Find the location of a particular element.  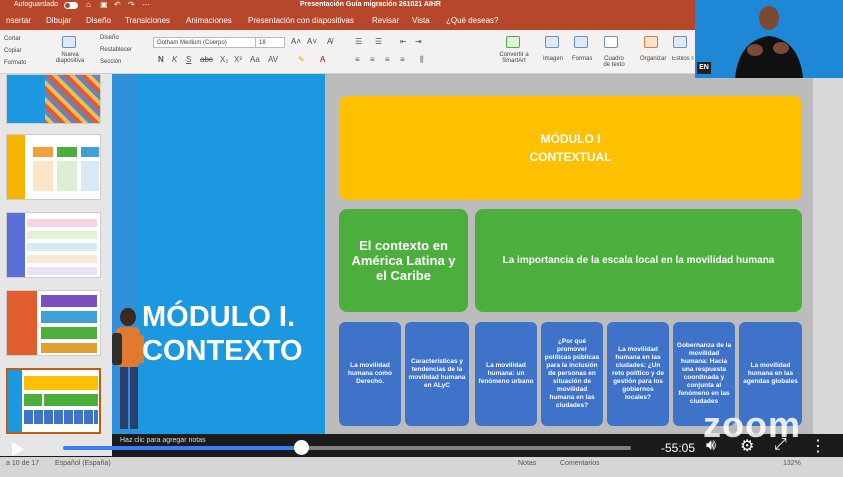

tell-me-search: ¿Qué deseas? is located at coordinates (472, 20).